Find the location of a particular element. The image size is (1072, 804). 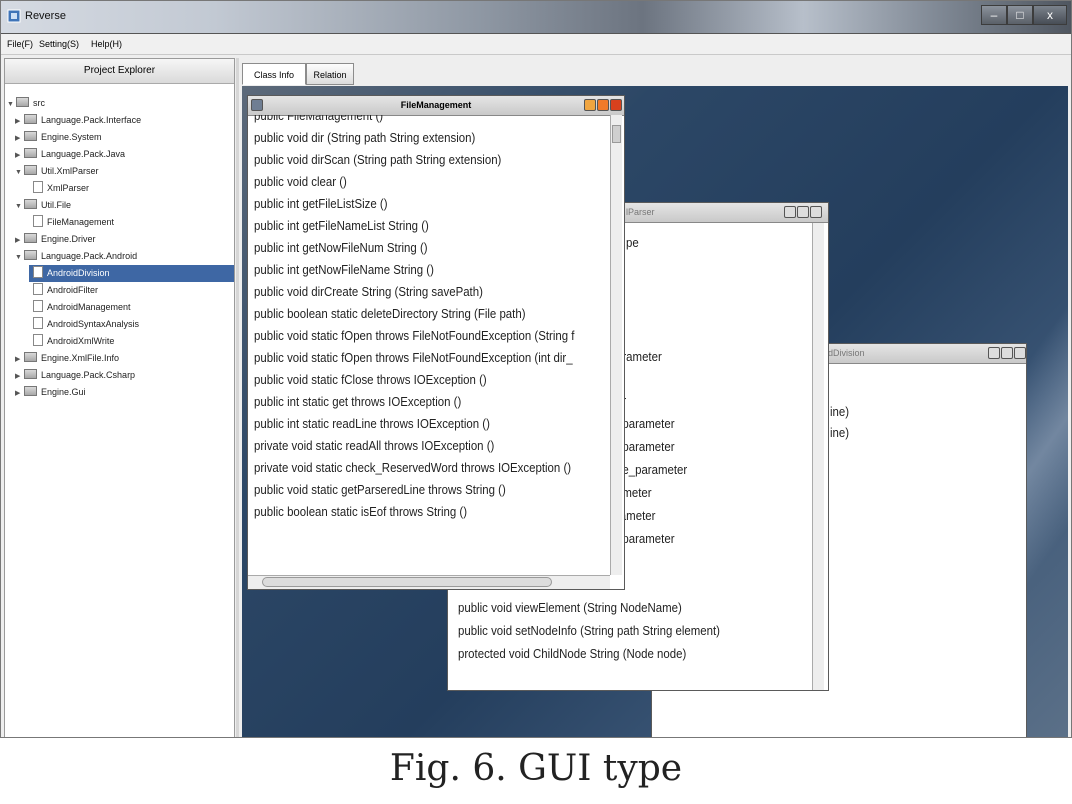

tree-node-root: ▼ src is located at coordinates (26, 103).